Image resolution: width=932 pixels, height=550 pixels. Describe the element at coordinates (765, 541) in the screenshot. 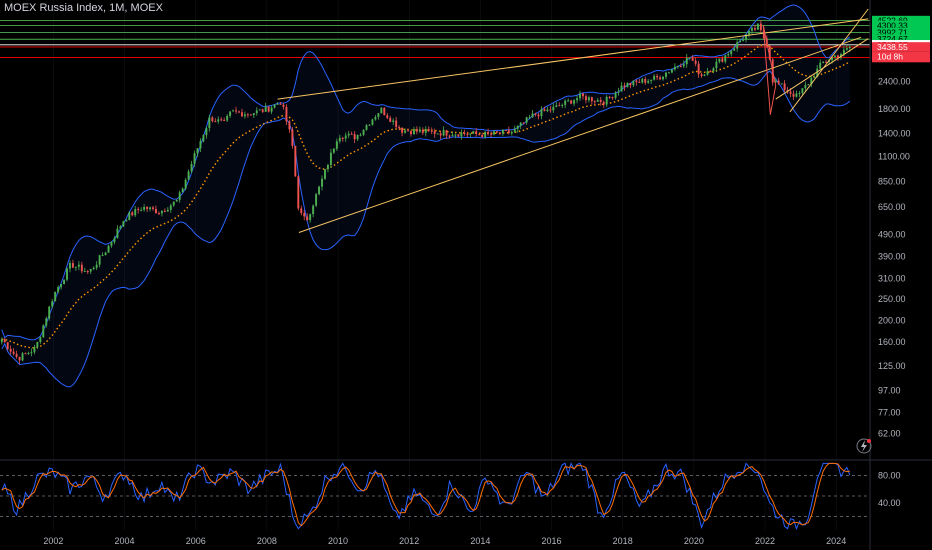

I see `time-tick-10: 2022` at that location.